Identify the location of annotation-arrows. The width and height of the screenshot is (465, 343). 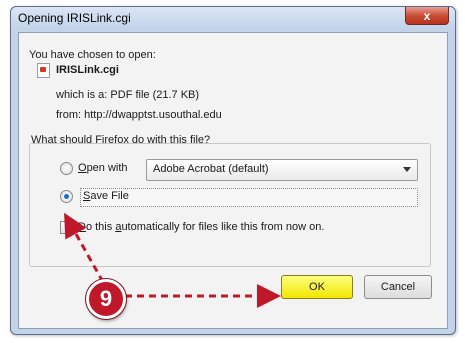
(172, 260).